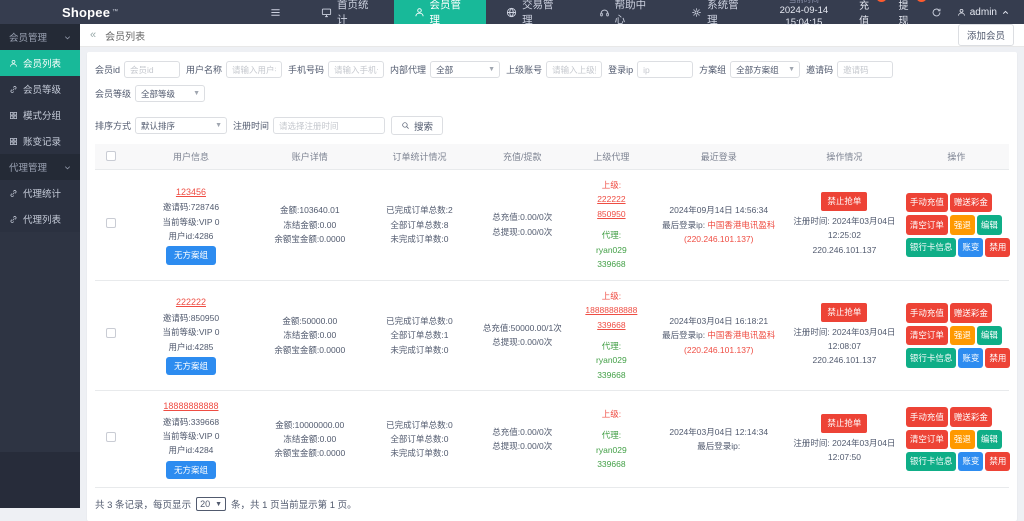 The height and width of the screenshot is (521, 1024). I want to click on upline-link: 339668, so click(611, 325).